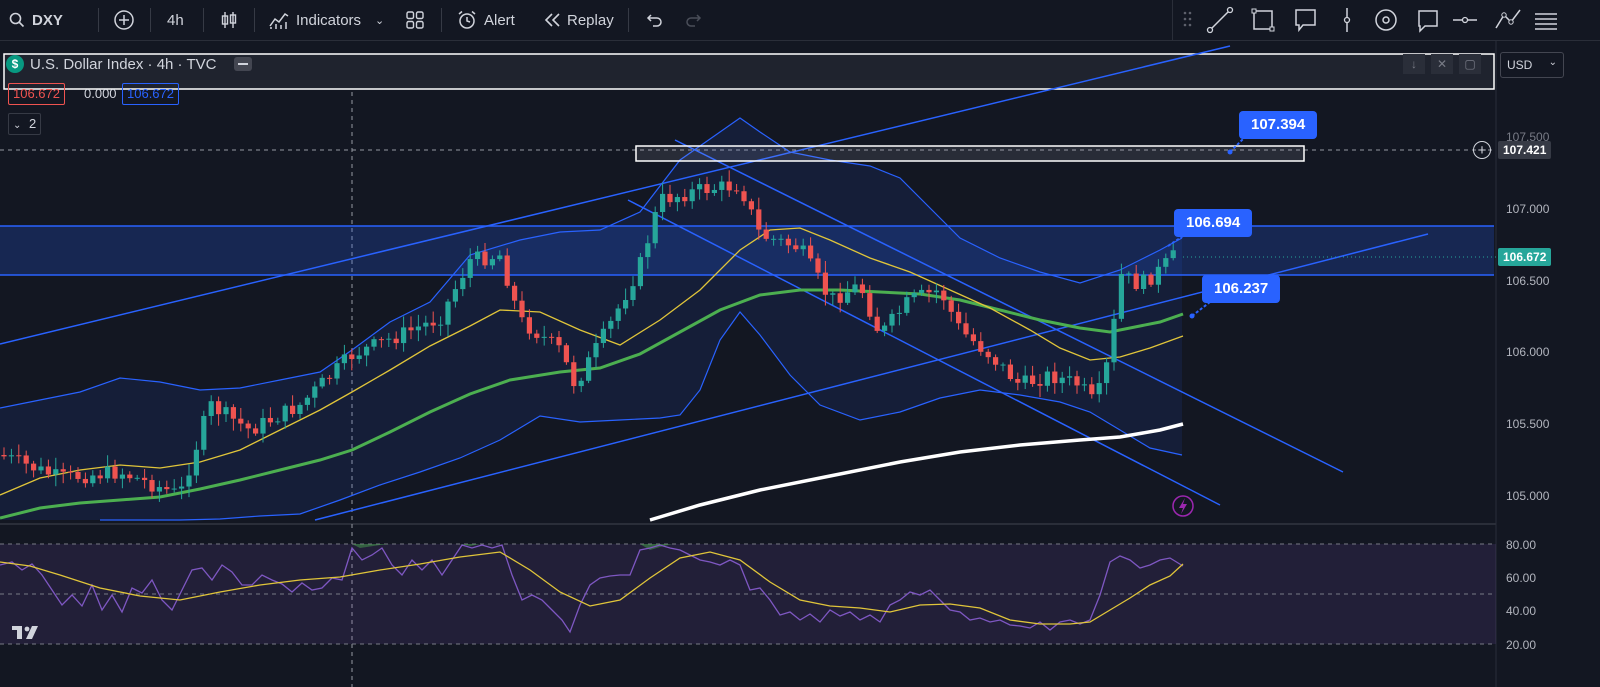  I want to click on lightning-icon, so click(1183, 506).